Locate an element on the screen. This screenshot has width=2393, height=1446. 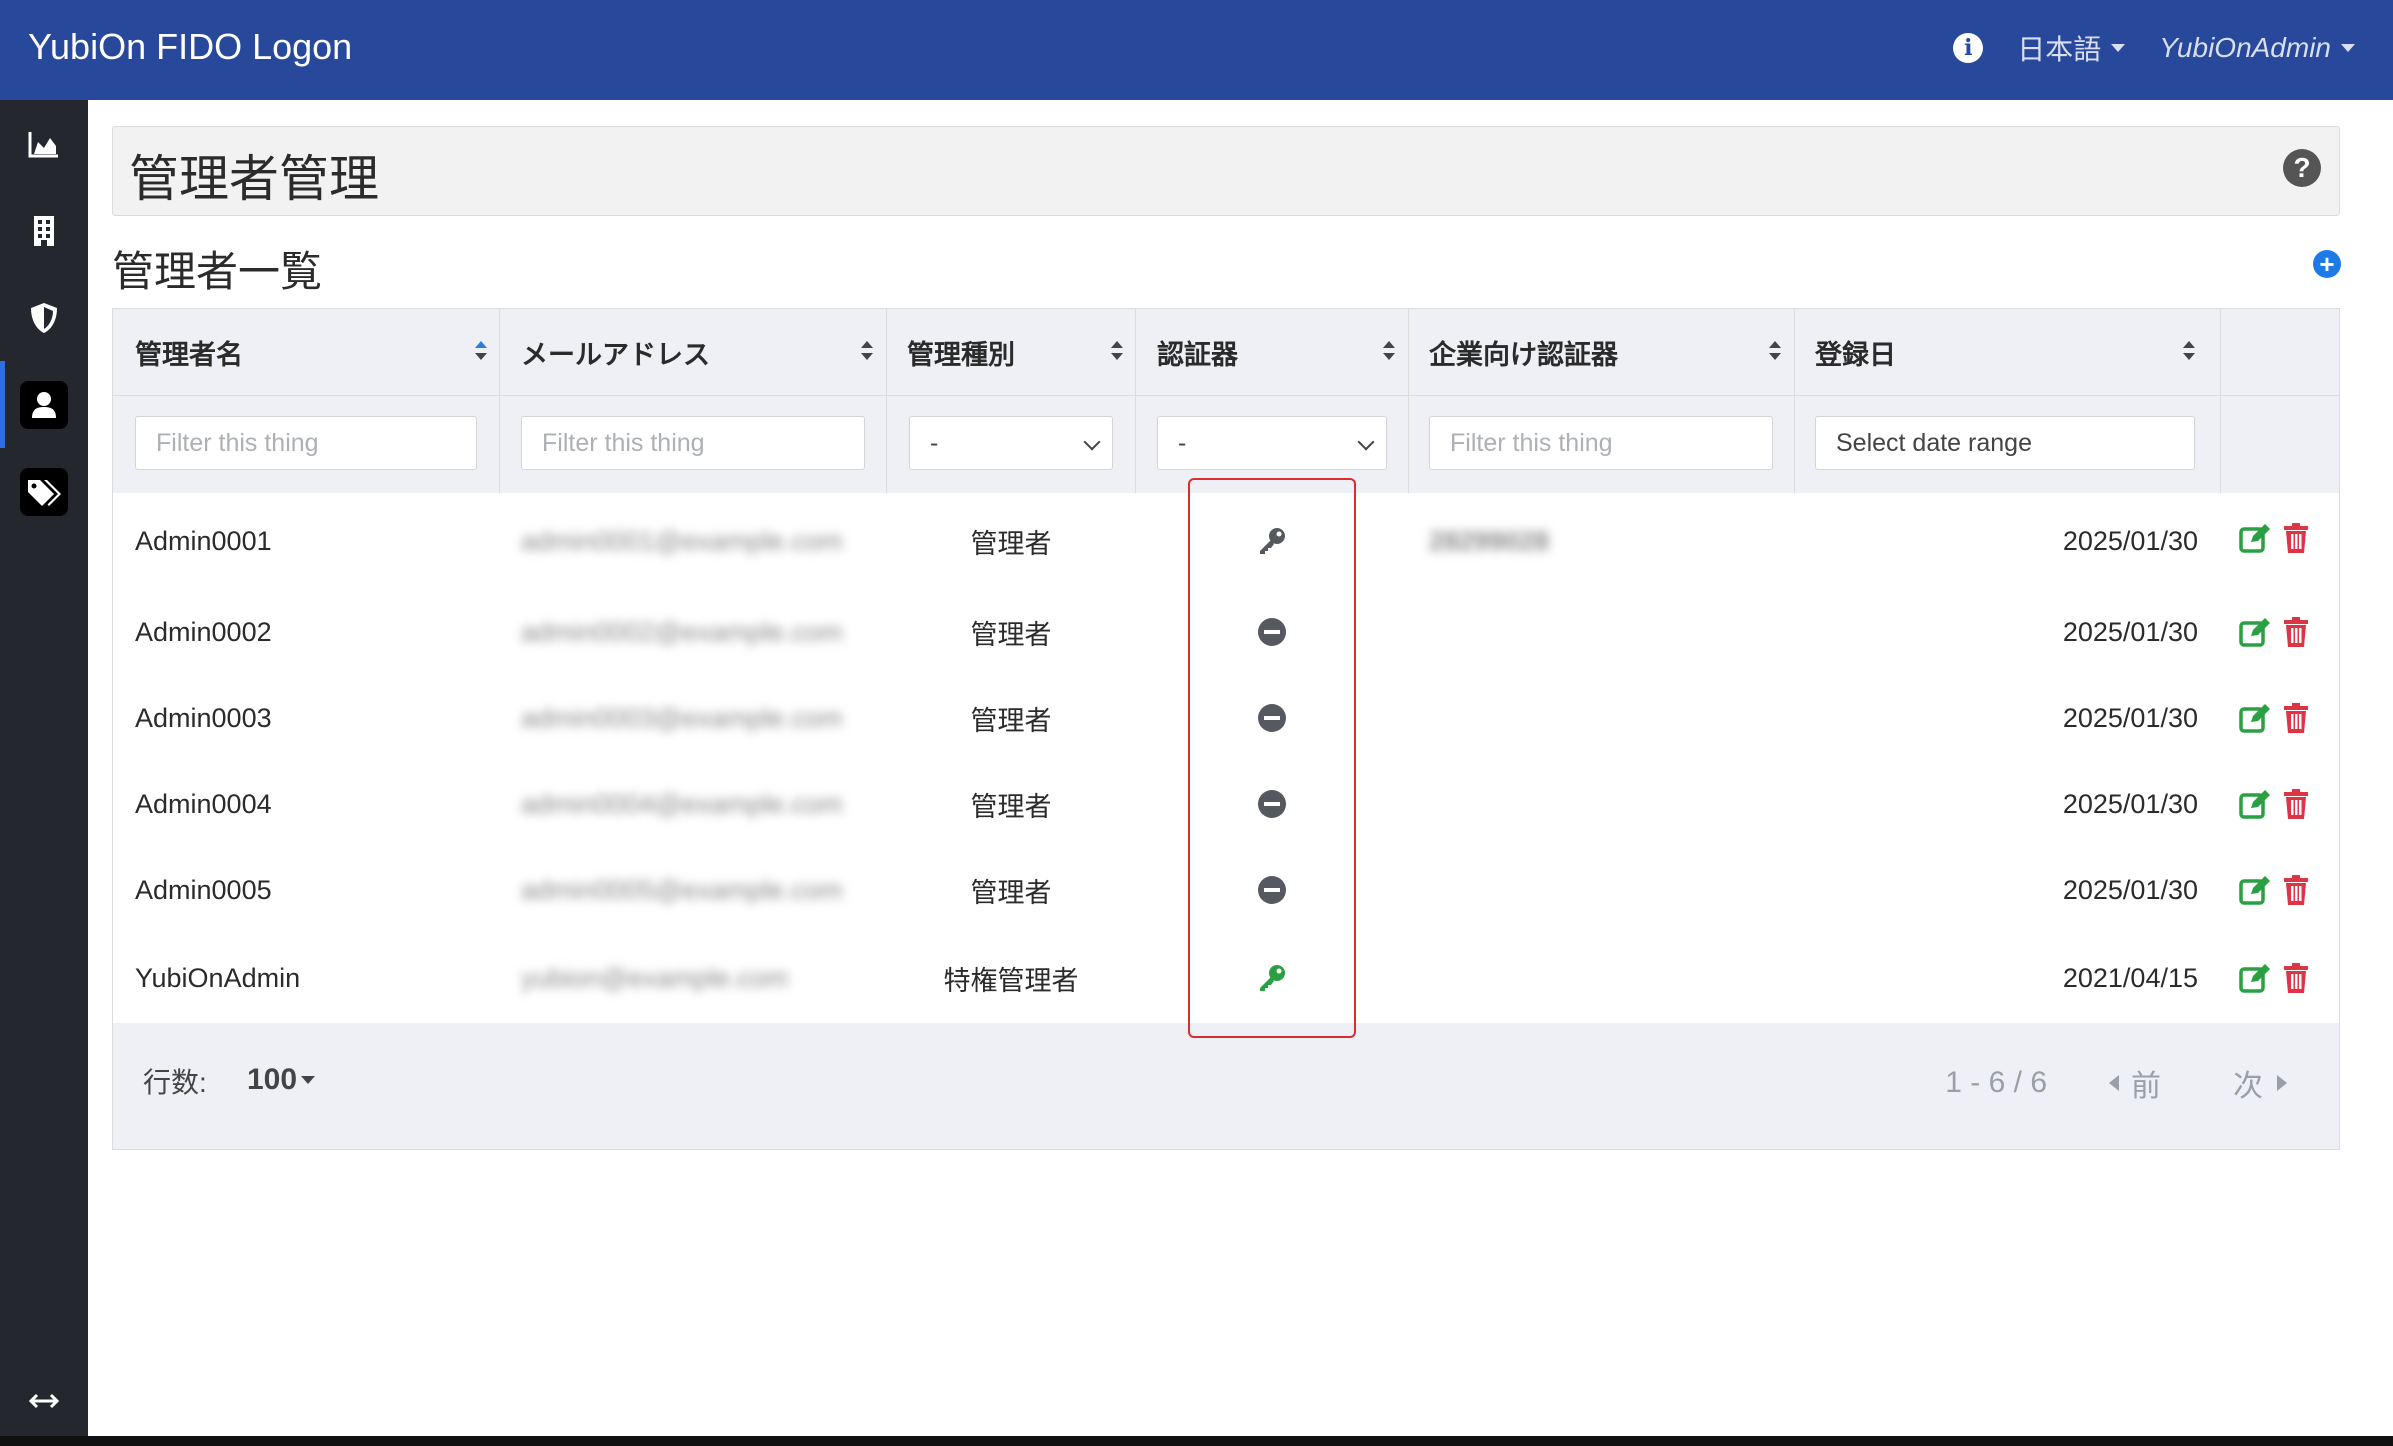
header-registered-date: 登録日 is located at coordinates (2011, 352).